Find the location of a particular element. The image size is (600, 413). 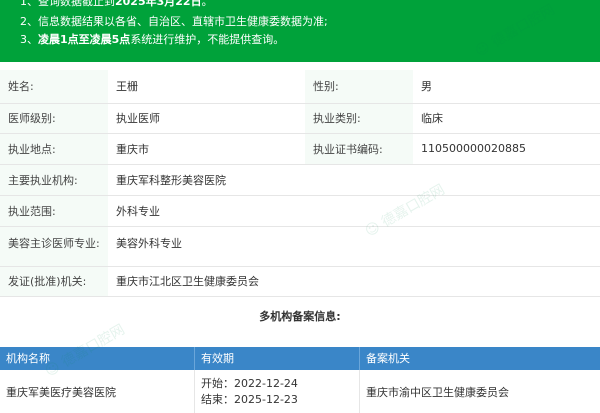

issuer-label: 发证(批准)机关: is located at coordinates (54, 281).